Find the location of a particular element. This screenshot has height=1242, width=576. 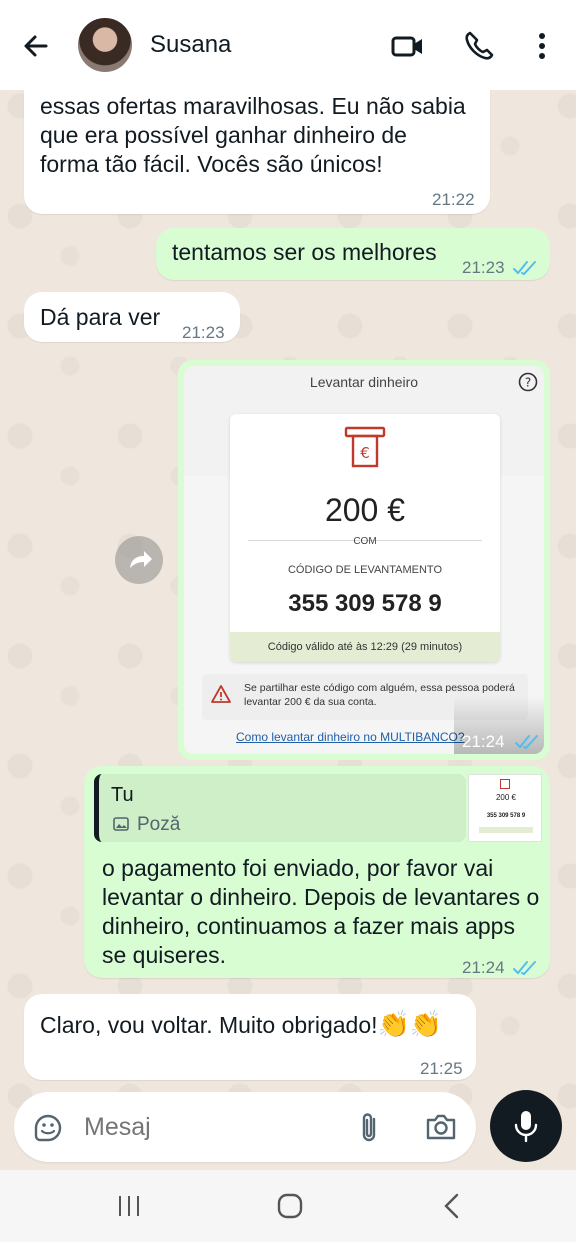

atm-icon is located at coordinates (505, 784).